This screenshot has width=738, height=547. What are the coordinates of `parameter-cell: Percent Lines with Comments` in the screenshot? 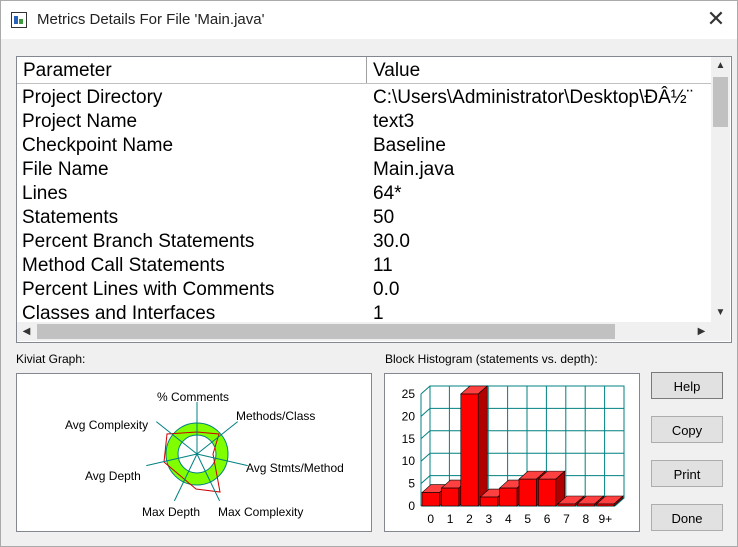 It's located at (148, 289).